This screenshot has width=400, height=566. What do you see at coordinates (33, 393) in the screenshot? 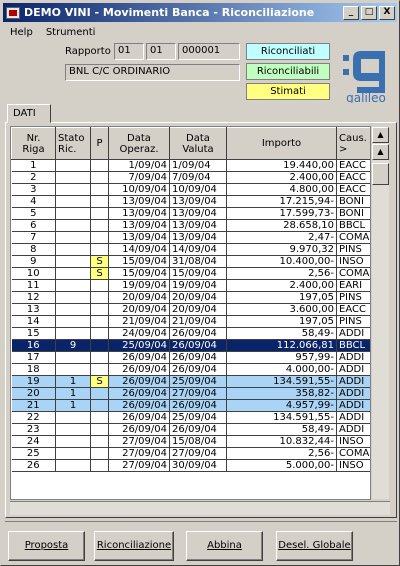
I see `cell-nr-riga: 20` at bounding box center [33, 393].